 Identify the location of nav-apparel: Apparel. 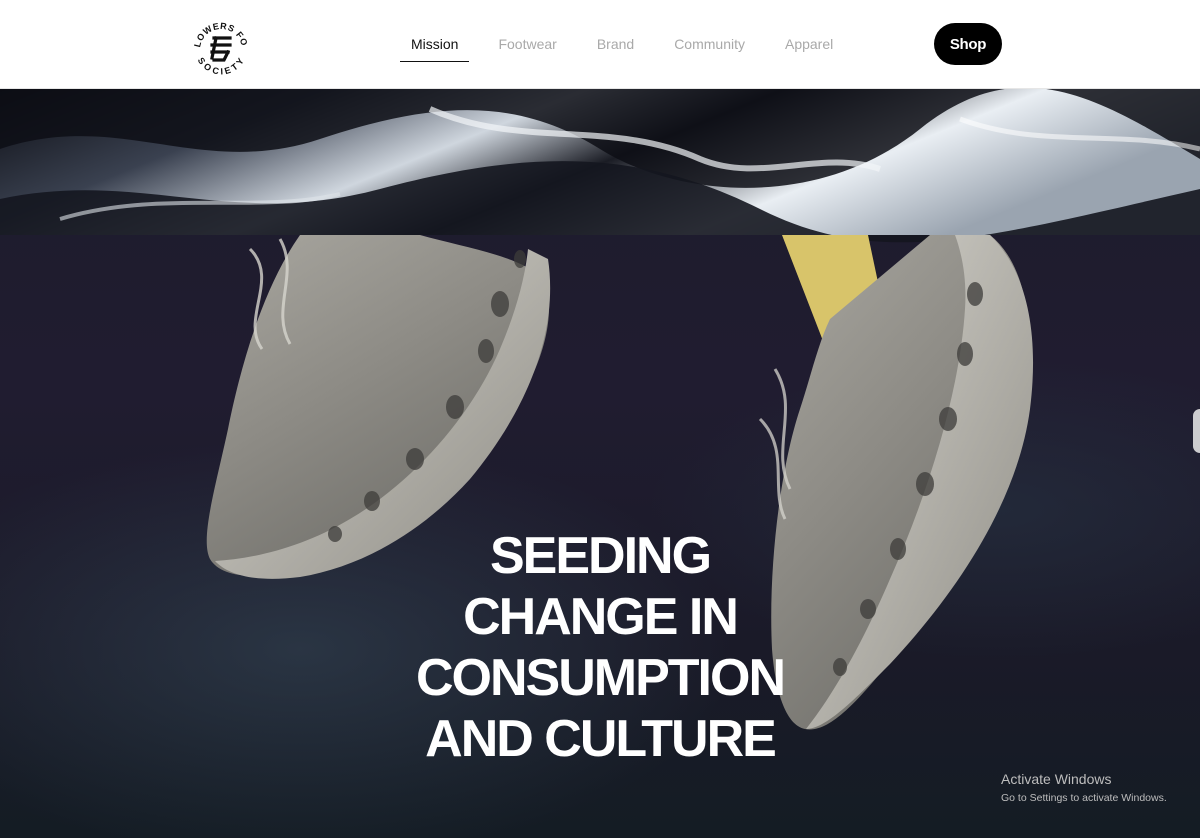
(809, 44).